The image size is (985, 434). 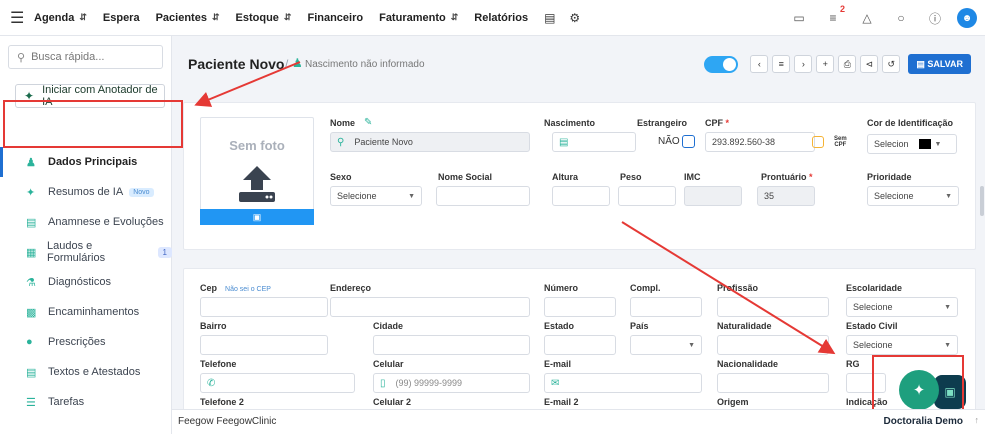 I want to click on pills-icon: ●, so click(x=29, y=342).